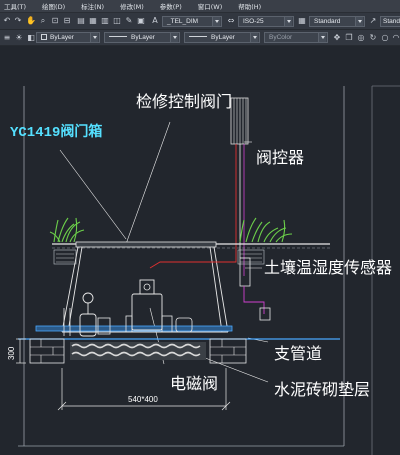  Describe the element at coordinates (56, 133) in the screenshot. I see `label-valve-box: YC1419阀门箱` at that location.